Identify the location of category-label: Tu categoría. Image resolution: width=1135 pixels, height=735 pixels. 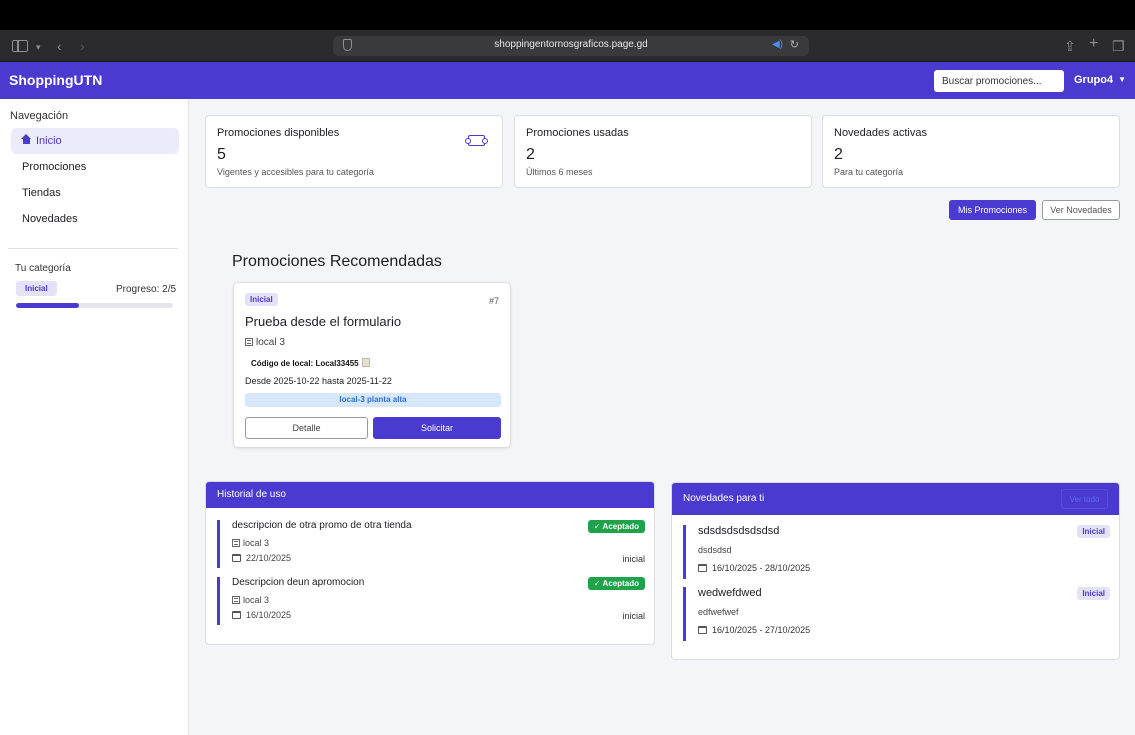
(43, 268).